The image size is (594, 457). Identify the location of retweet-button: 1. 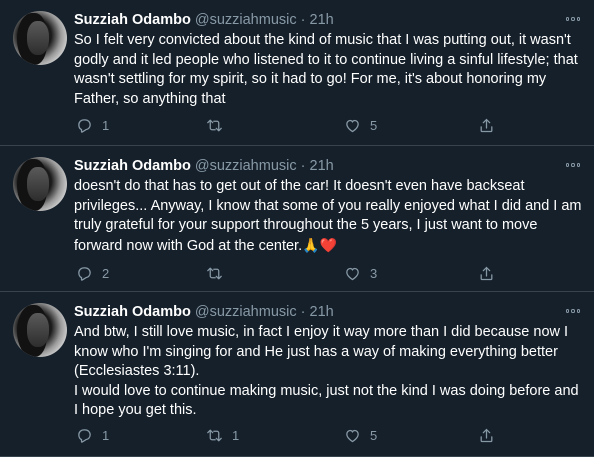
(222, 435).